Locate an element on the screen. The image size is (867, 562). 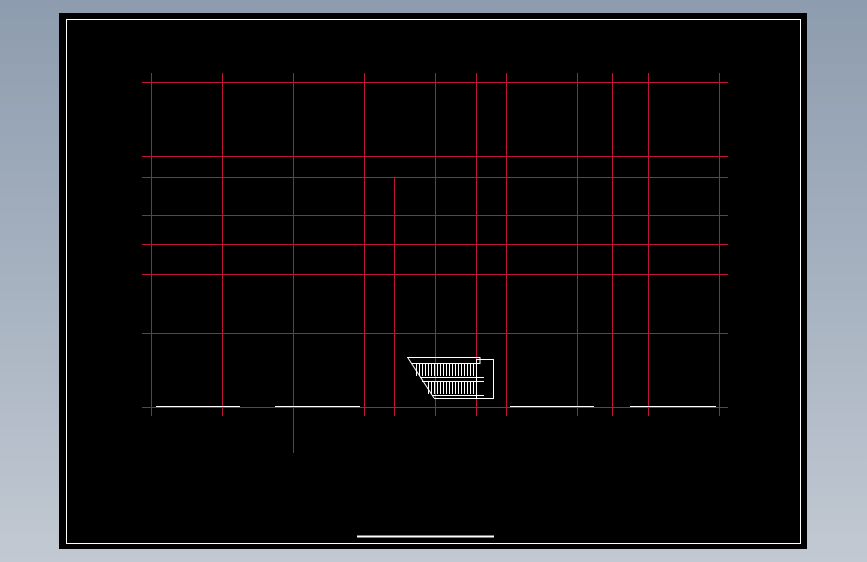
stair-treads-upper is located at coordinates (446, 370).